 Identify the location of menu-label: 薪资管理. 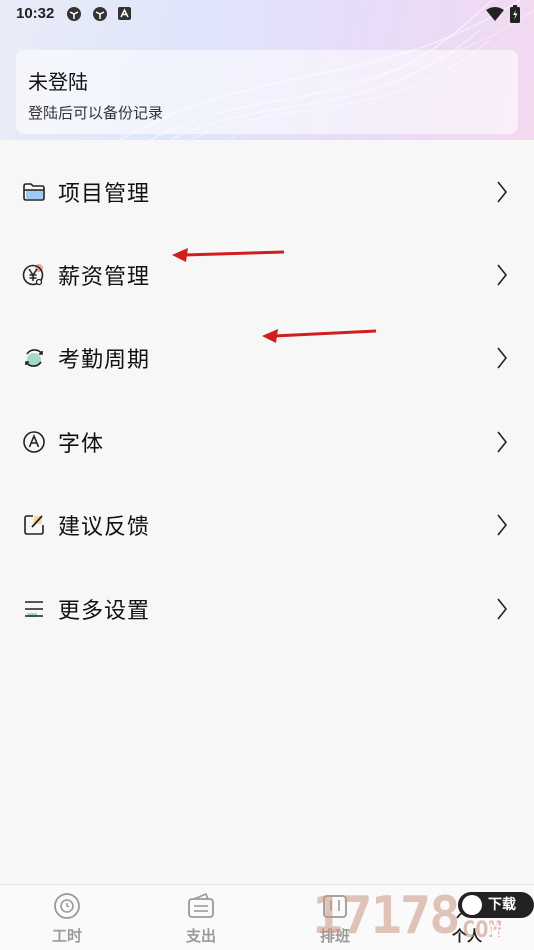
(104, 278).